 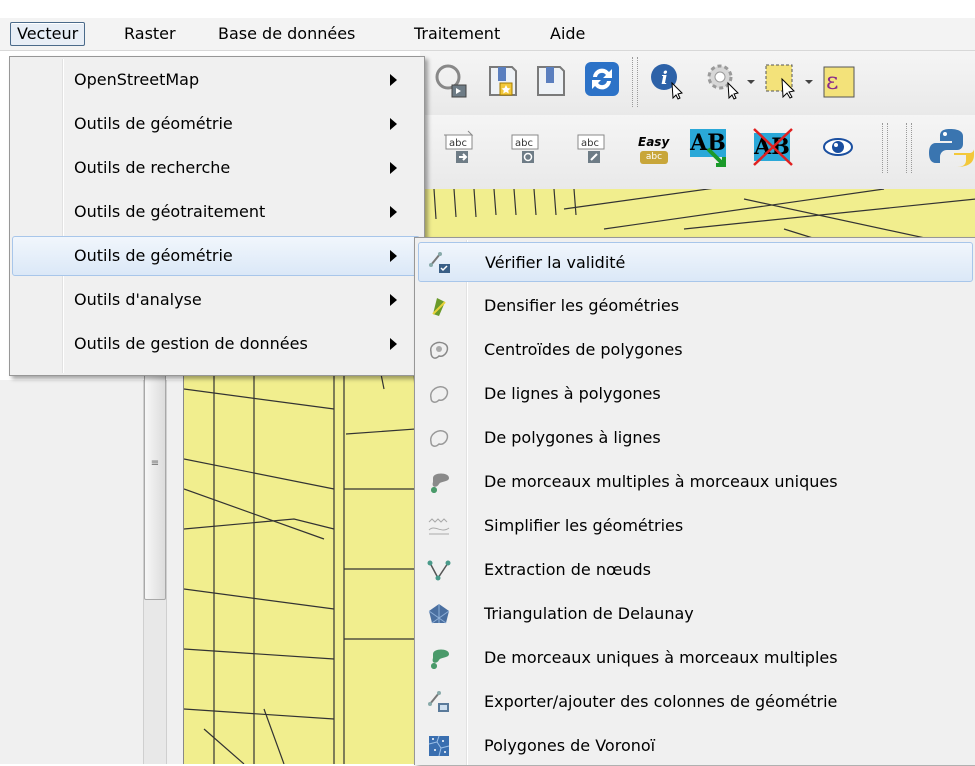 I want to click on rotate-label-icon: abc, so click(x=526, y=147).